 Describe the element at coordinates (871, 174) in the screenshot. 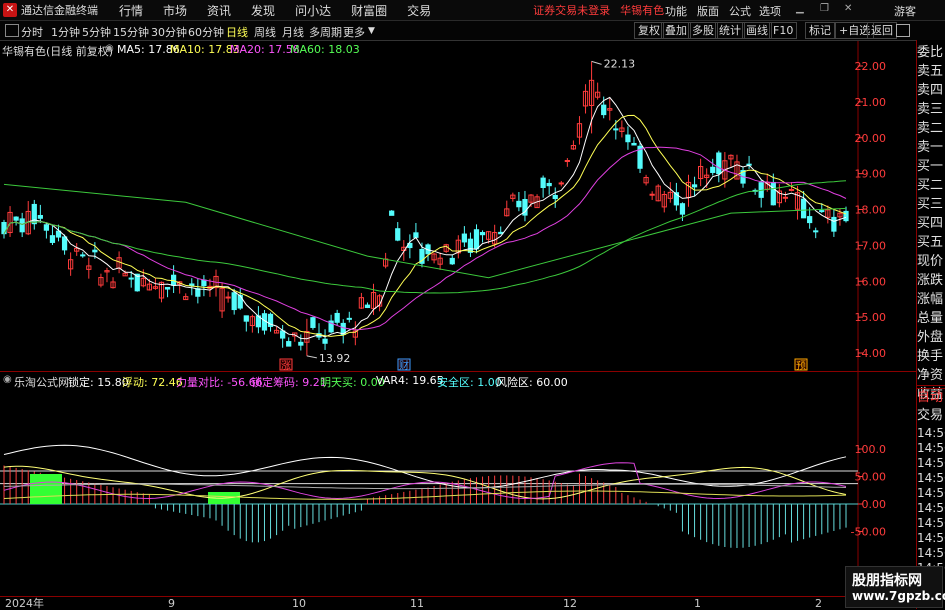

I see `price-tick-label: 19.00` at that location.